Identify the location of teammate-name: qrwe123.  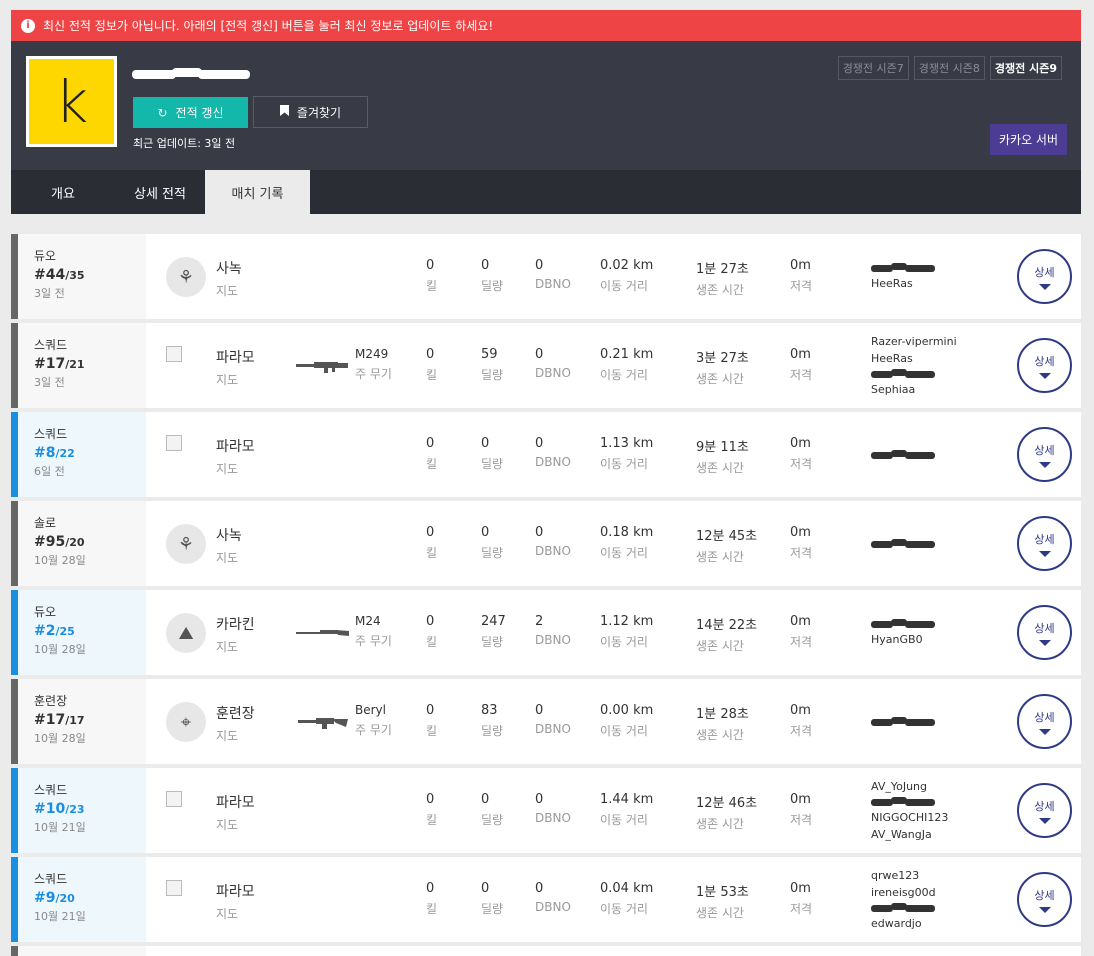
(903, 875).